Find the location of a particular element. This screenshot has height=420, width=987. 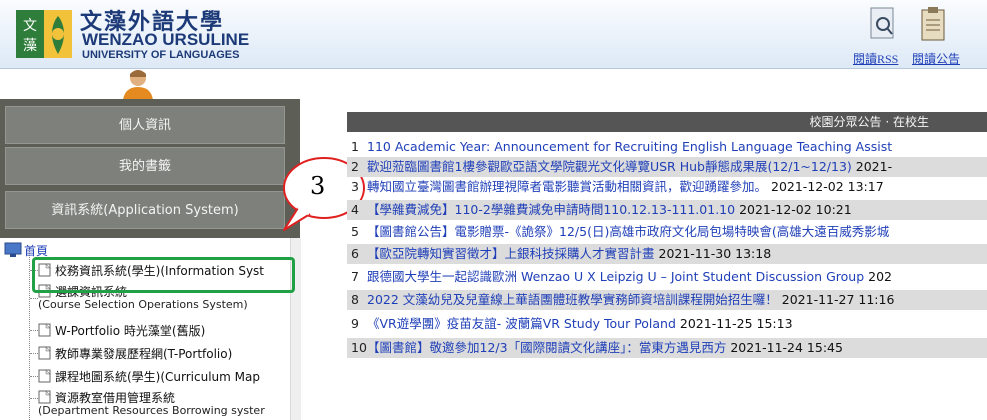

tree-item-sublabel: (Course Selection Operations System) is located at coordinates (143, 304).